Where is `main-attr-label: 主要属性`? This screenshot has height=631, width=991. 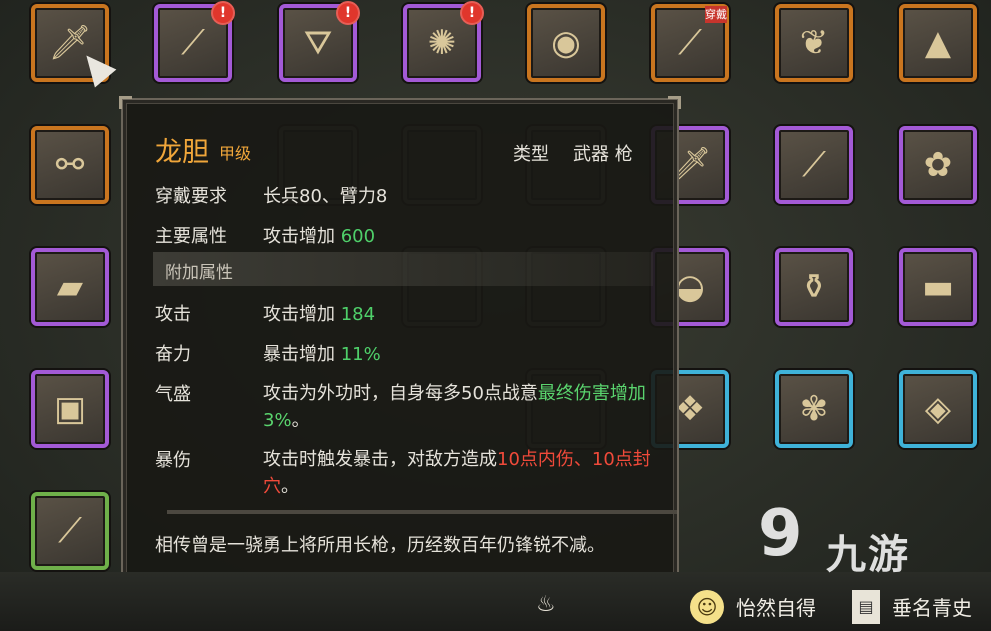
main-attr-label: 主要属性 is located at coordinates (191, 236).